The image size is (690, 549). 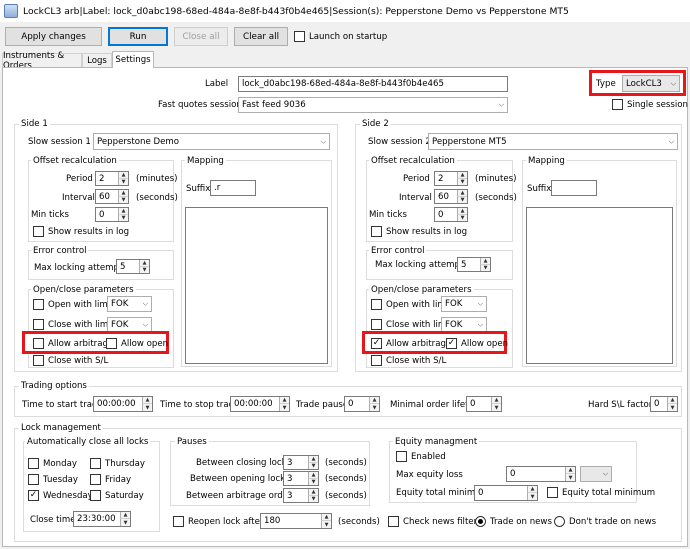 What do you see at coordinates (301, 495) in the screenshot?
I see `arbitrage-orders-spinner: 3 ▲ ▼` at bounding box center [301, 495].